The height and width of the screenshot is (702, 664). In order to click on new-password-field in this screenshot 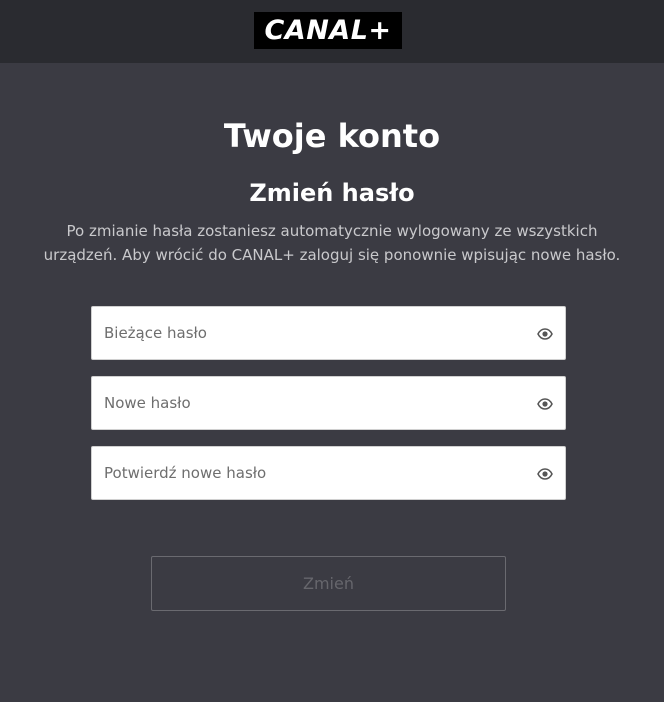, I will do `click(328, 403)`.